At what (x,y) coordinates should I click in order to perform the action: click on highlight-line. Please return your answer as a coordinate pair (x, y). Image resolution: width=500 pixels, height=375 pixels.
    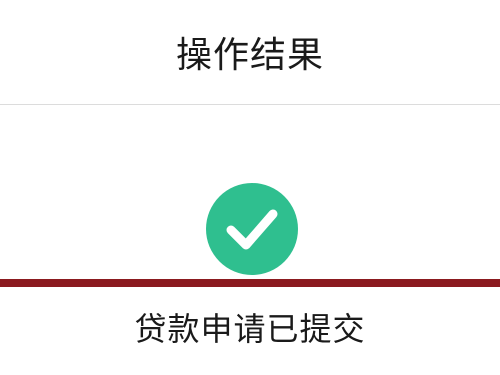
    Looking at the image, I should click on (250, 283).